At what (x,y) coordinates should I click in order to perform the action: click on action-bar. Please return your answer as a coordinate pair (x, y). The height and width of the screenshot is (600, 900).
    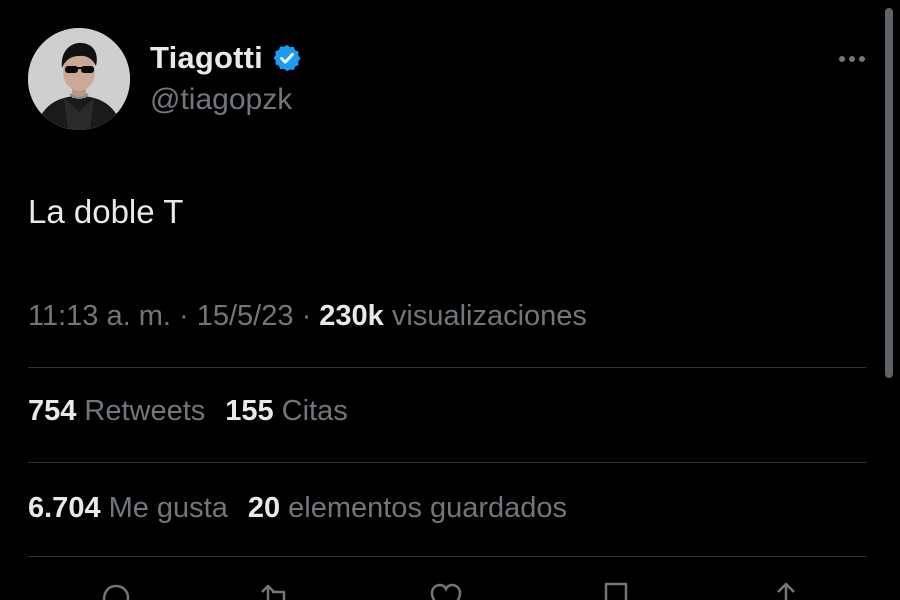
    Looking at the image, I should click on (450, 589).